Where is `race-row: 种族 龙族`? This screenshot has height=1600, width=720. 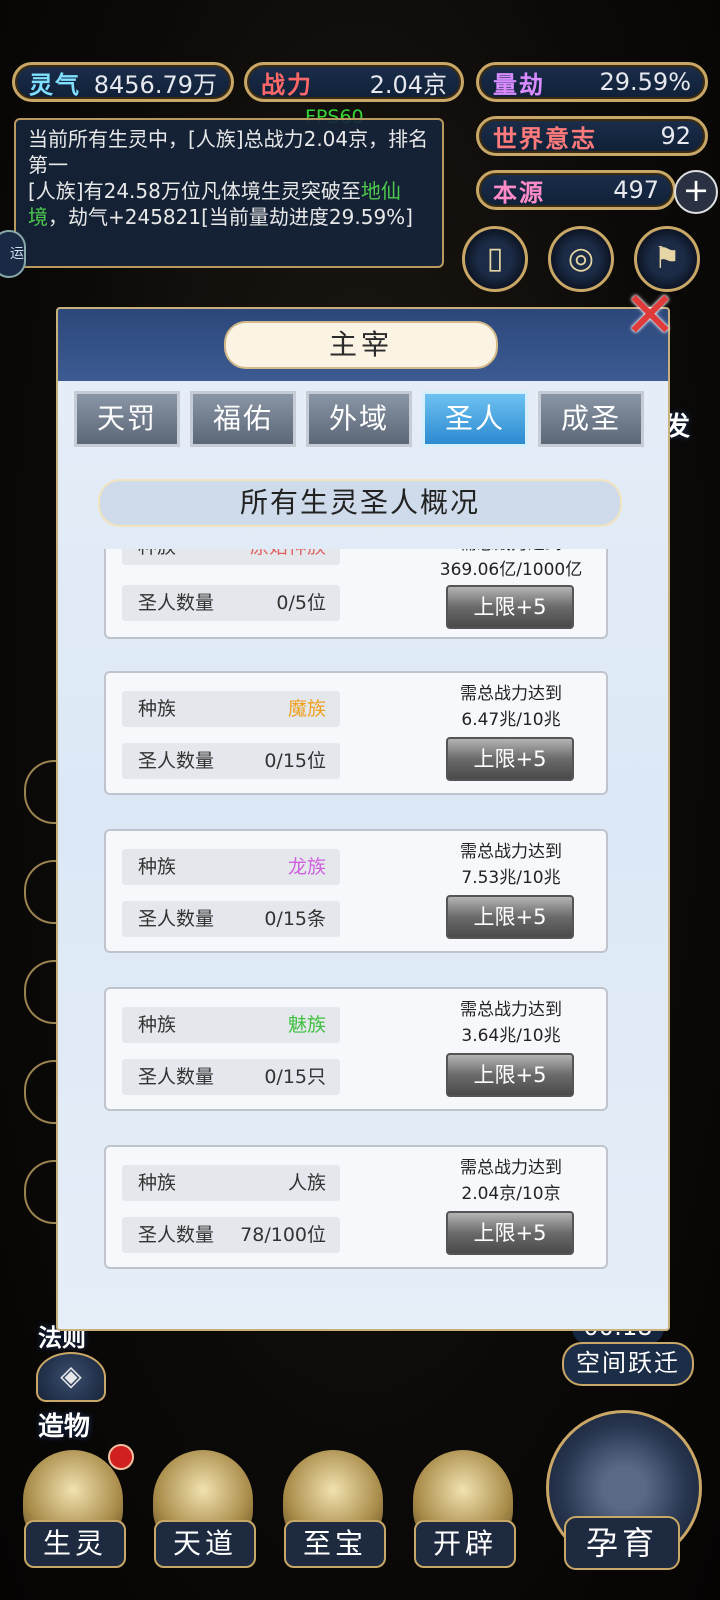 race-row: 种族 龙族 is located at coordinates (231, 867).